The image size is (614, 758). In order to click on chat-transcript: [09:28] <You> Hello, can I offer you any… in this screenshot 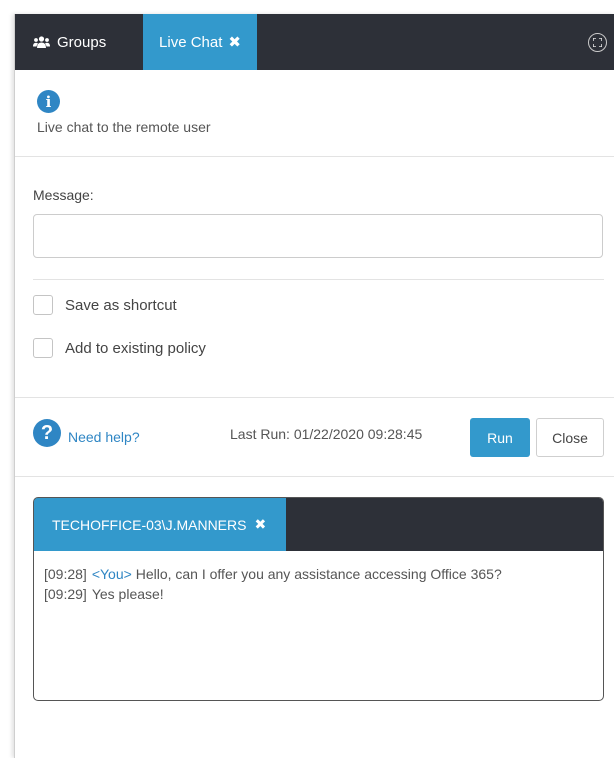, I will do `click(318, 577)`.